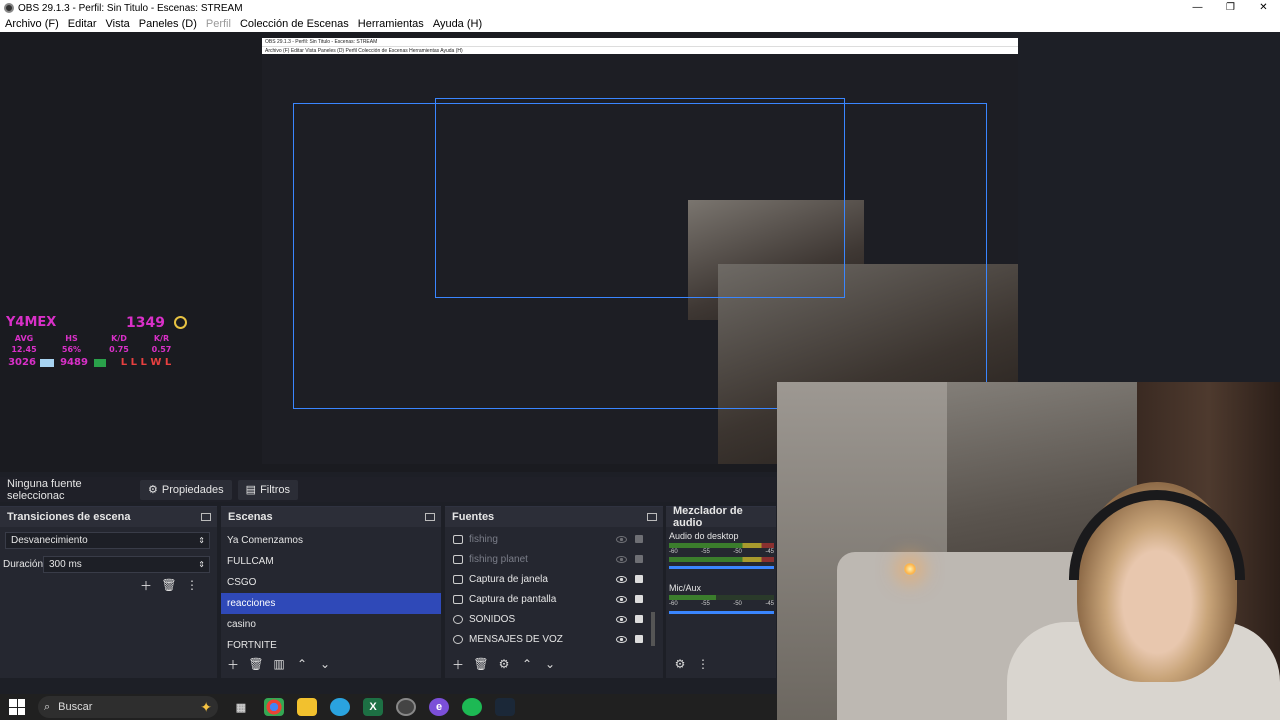 The height and width of the screenshot is (720, 1280). What do you see at coordinates (439, 707) in the screenshot?
I see `edge-icon: e` at bounding box center [439, 707].